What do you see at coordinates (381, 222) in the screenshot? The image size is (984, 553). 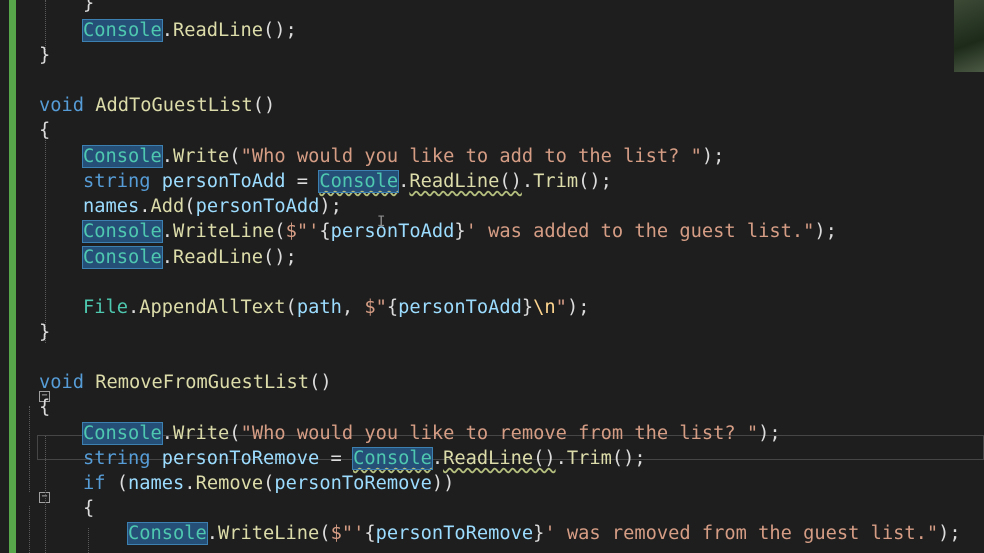 I see `mouse-ibeam-cursor: I` at bounding box center [381, 222].